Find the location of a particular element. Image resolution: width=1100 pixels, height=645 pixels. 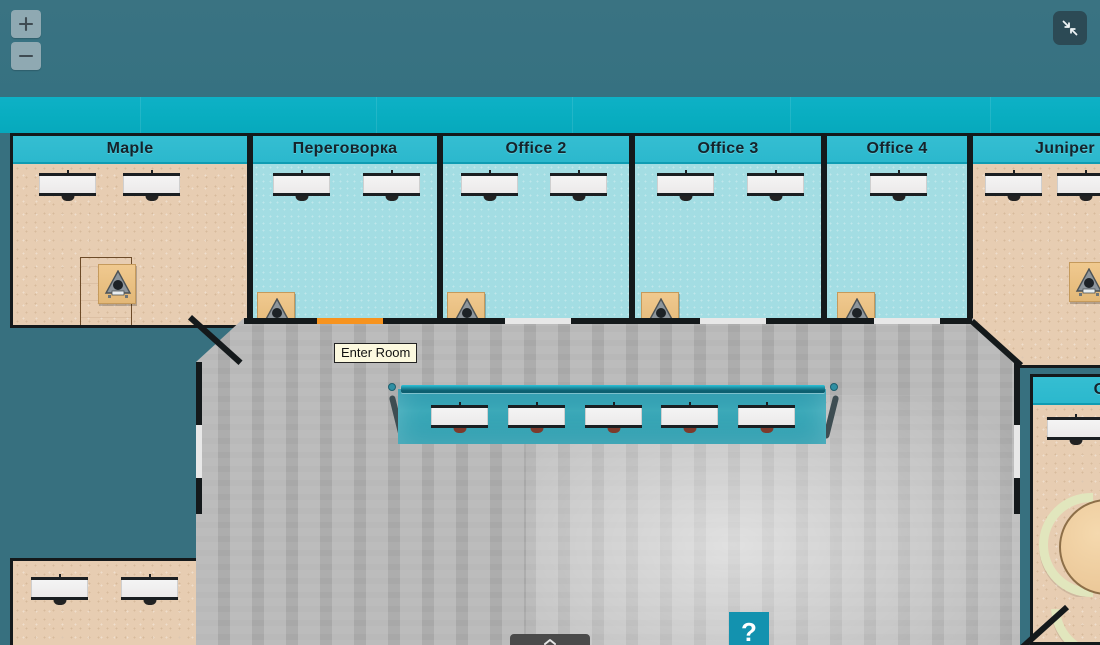

minus-icon is located at coordinates (26, 56).